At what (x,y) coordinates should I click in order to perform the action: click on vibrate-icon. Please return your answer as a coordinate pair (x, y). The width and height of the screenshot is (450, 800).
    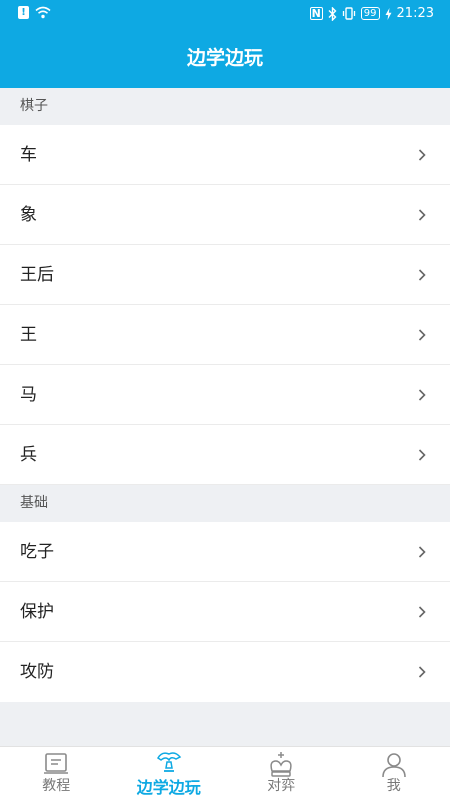
    Looking at the image, I should click on (348, 13).